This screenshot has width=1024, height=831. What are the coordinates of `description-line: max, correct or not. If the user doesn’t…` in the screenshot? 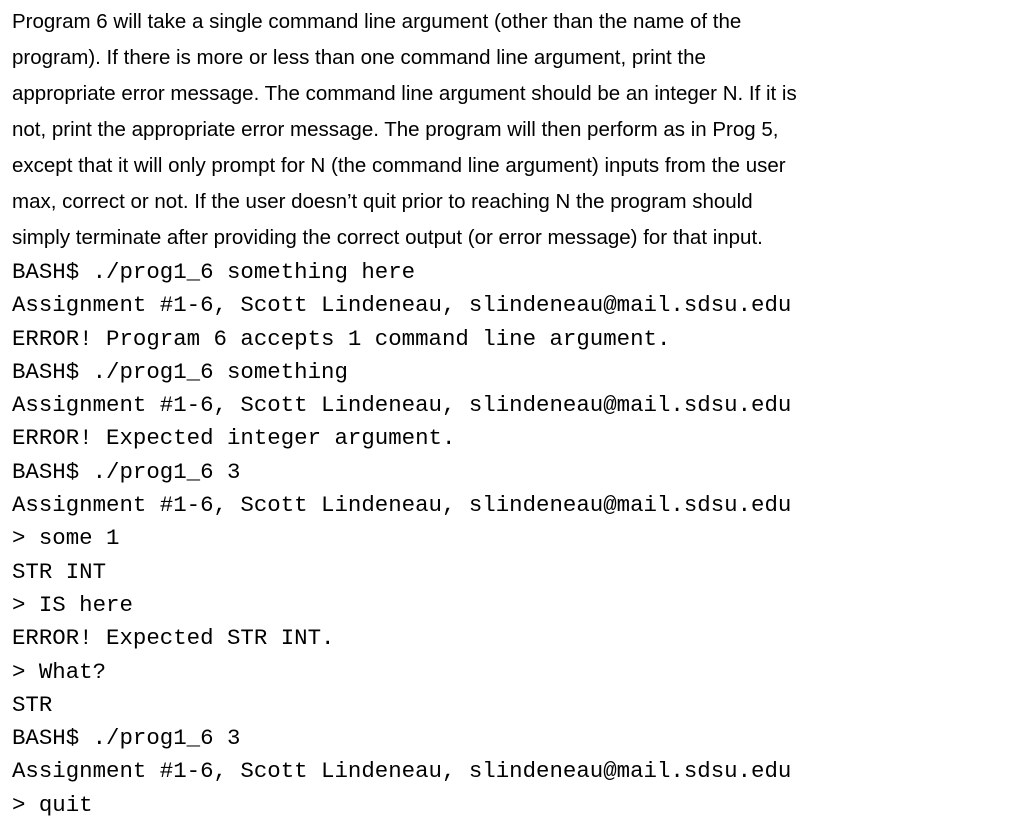 It's located at (382, 201).